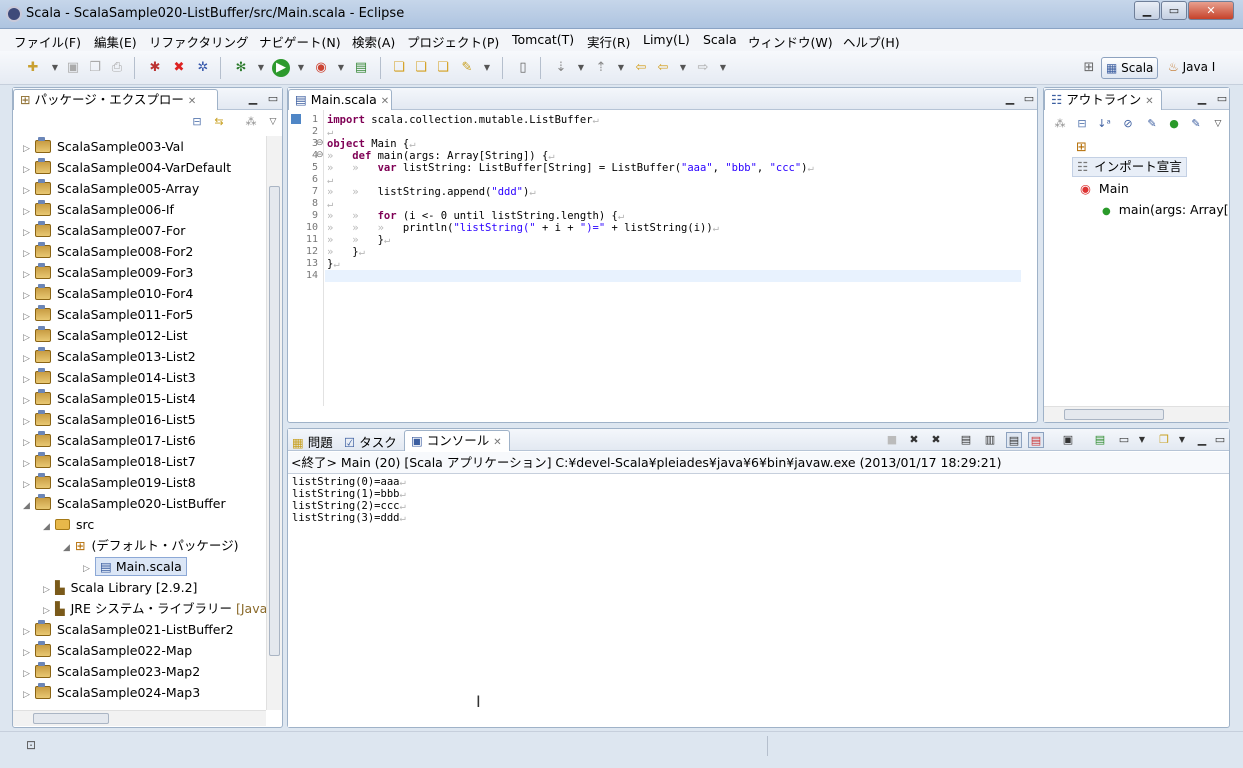 Image resolution: width=1243 pixels, height=768 pixels. Describe the element at coordinates (104, 377) in the screenshot. I see `tree-item-project: ▷ ScalaSample014-List3` at that location.